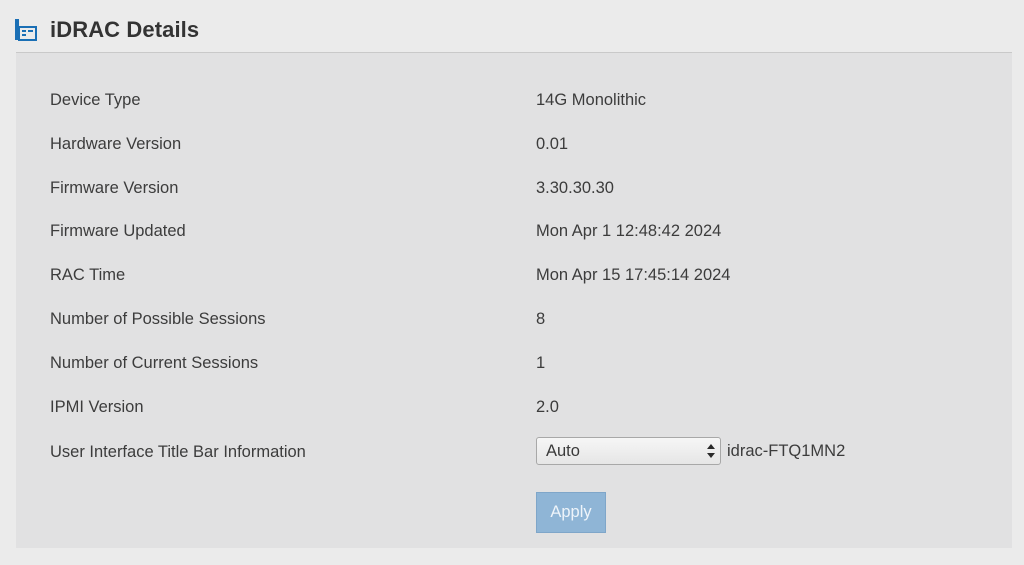 The image size is (1024, 565). What do you see at coordinates (552, 144) in the screenshot?
I see `detail-value: 0.01` at bounding box center [552, 144].